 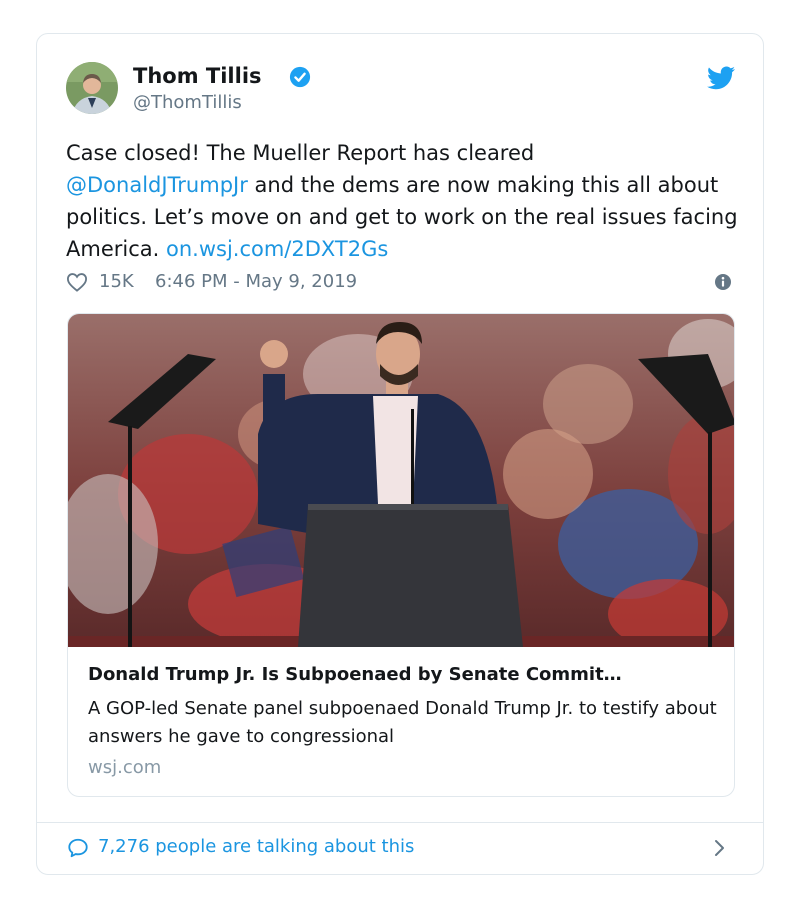 What do you see at coordinates (721, 78) in the screenshot?
I see `twitter-bird-icon` at bounding box center [721, 78].